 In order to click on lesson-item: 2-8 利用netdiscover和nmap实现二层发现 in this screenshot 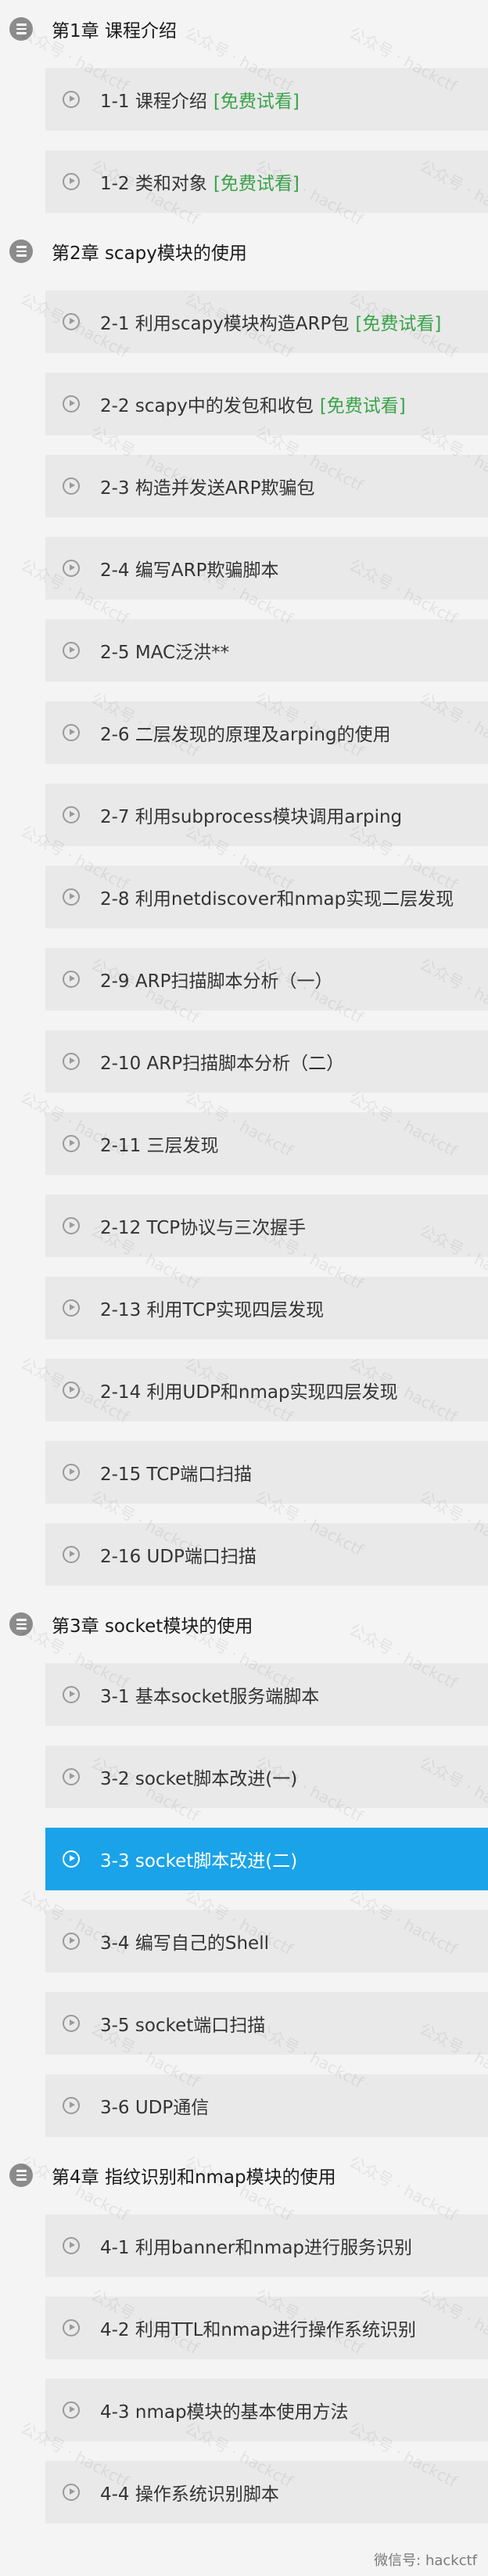, I will do `click(267, 896)`.